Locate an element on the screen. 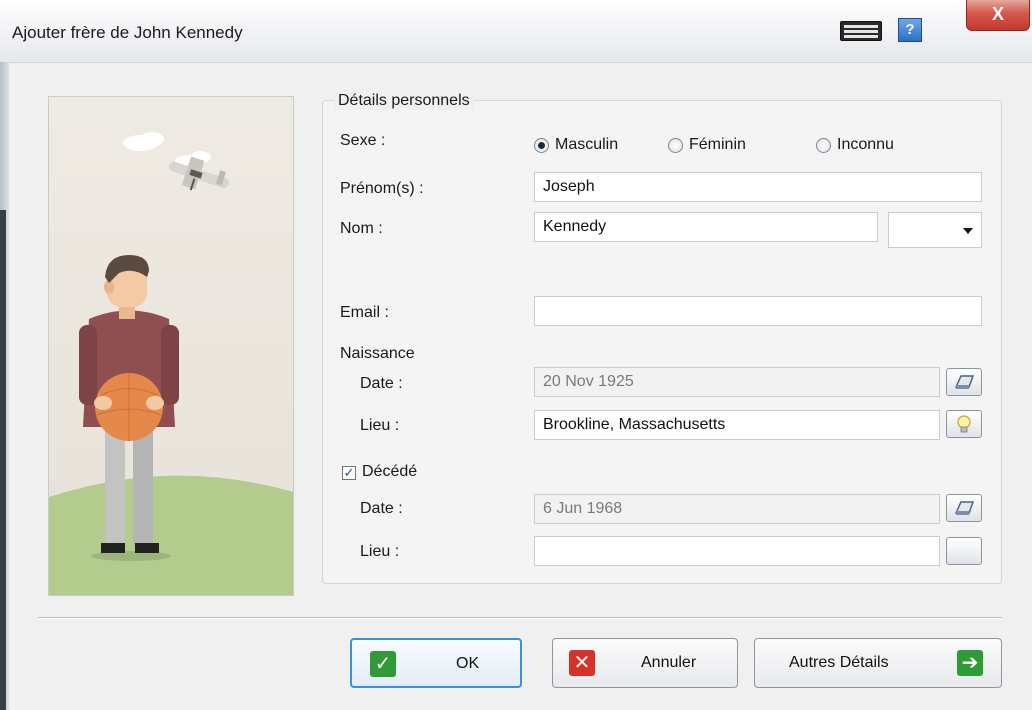 The height and width of the screenshot is (710, 1032). birth-place-label: Lieu : is located at coordinates (380, 425).